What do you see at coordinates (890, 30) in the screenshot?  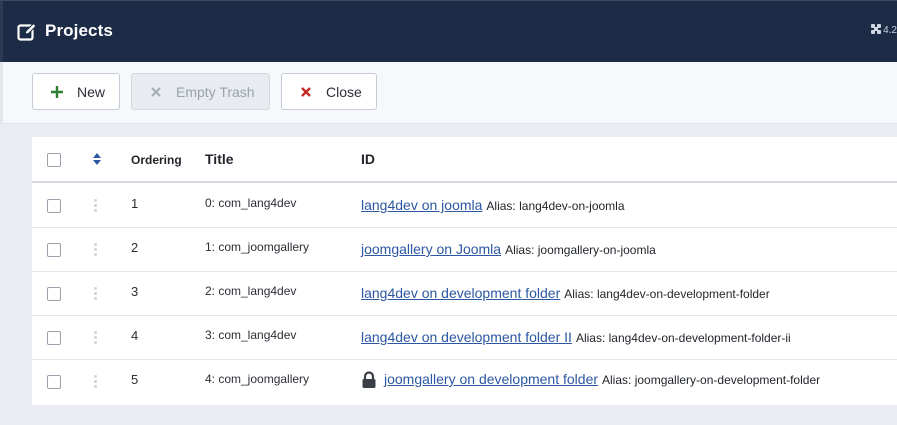 I see `version-text: 4.2` at bounding box center [890, 30].